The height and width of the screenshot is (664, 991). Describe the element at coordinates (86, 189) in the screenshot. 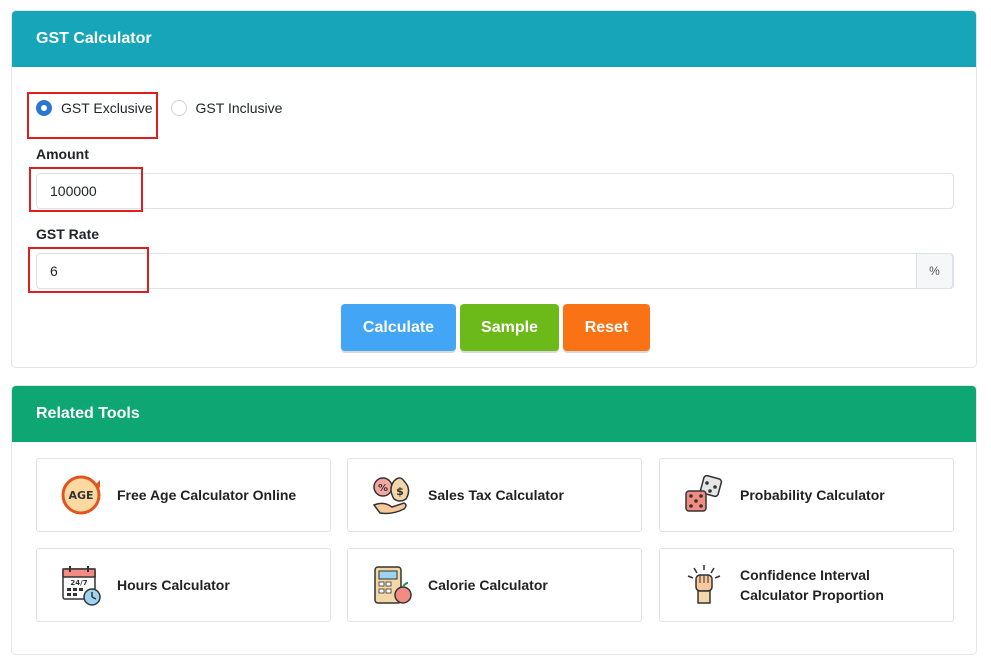

I see `highlight-box-amount` at that location.